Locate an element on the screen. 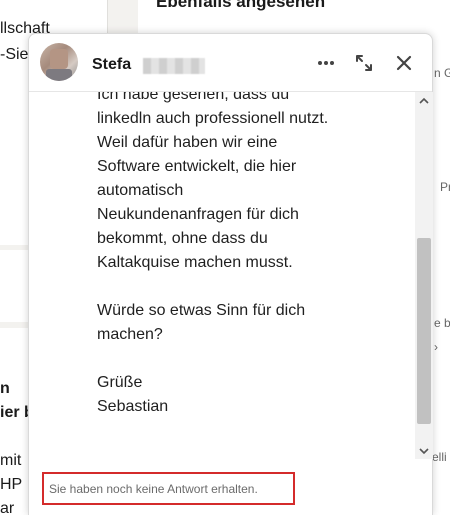 This screenshot has height=515, width=450. more-options-button is located at coordinates (326, 63).